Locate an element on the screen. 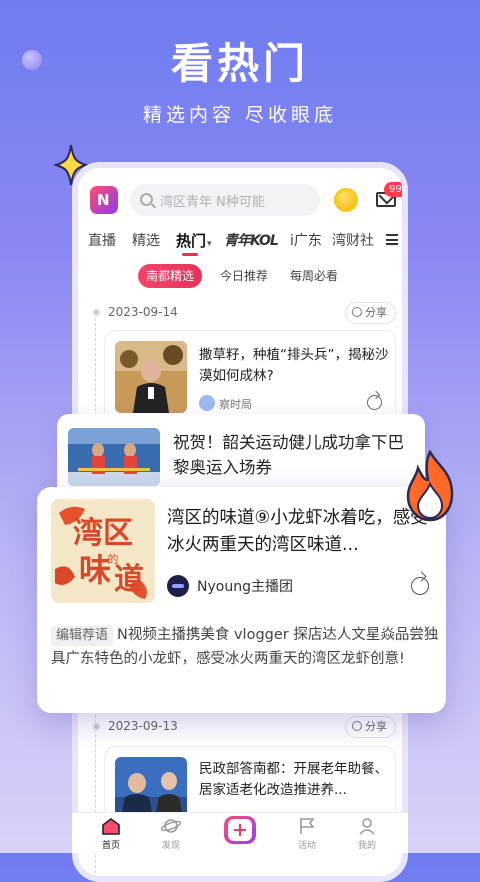 This screenshot has width=480, height=882. news-thumbnail: 湾区 味 道 的 is located at coordinates (103, 551).